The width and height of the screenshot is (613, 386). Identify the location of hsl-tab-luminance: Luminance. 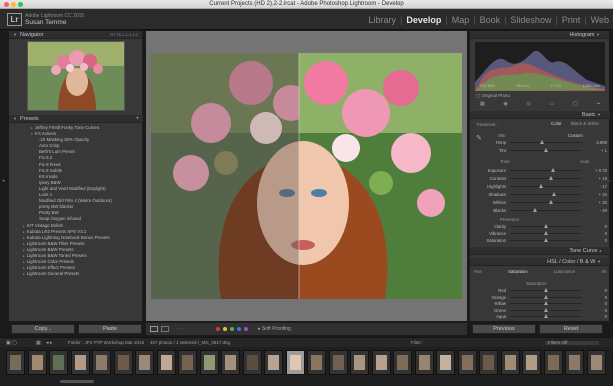
(564, 272).